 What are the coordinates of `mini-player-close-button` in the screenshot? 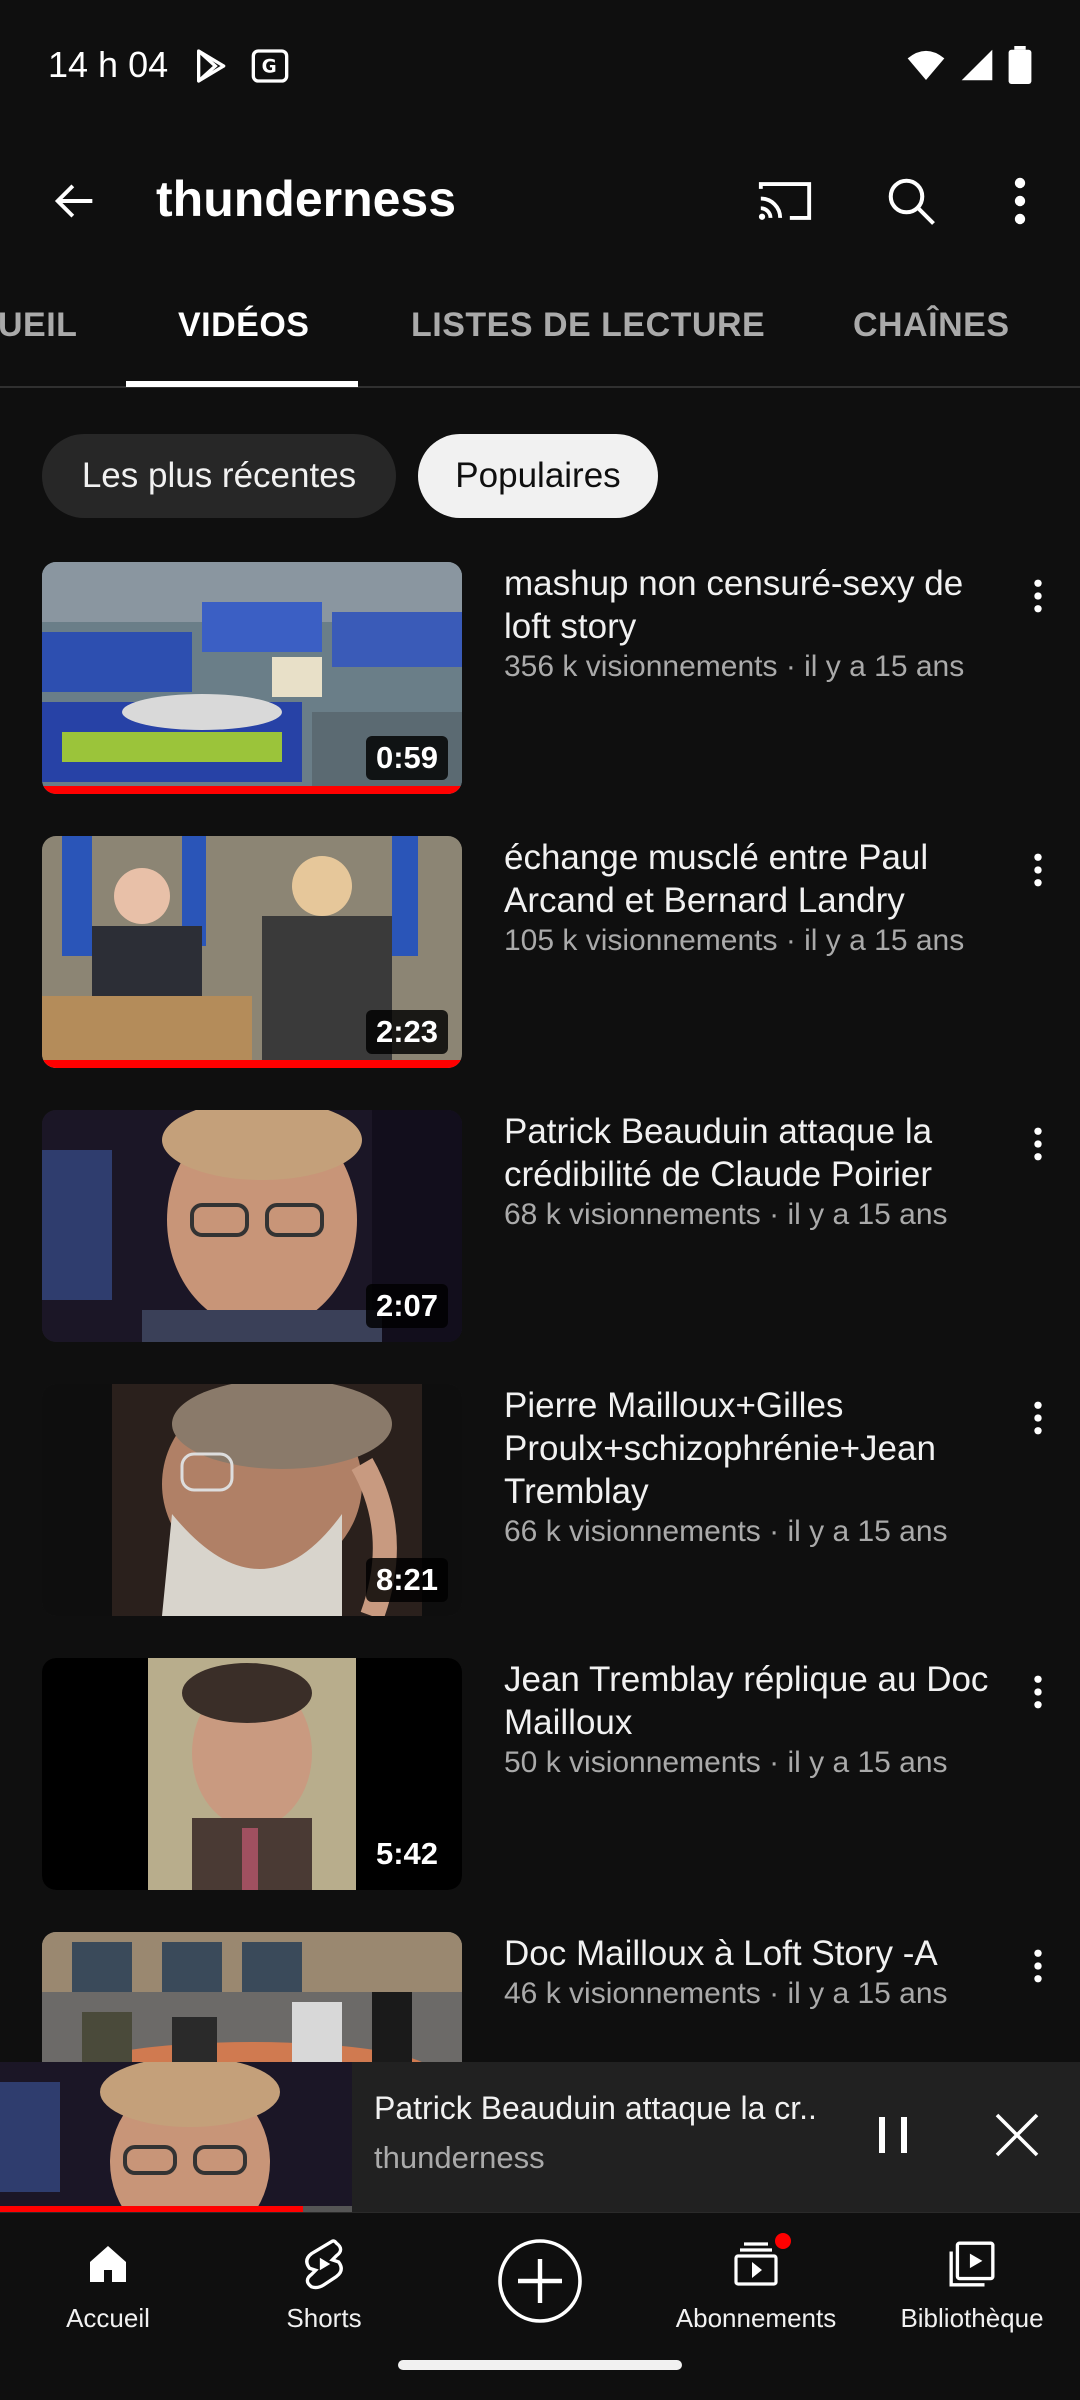 It's located at (1017, 2135).